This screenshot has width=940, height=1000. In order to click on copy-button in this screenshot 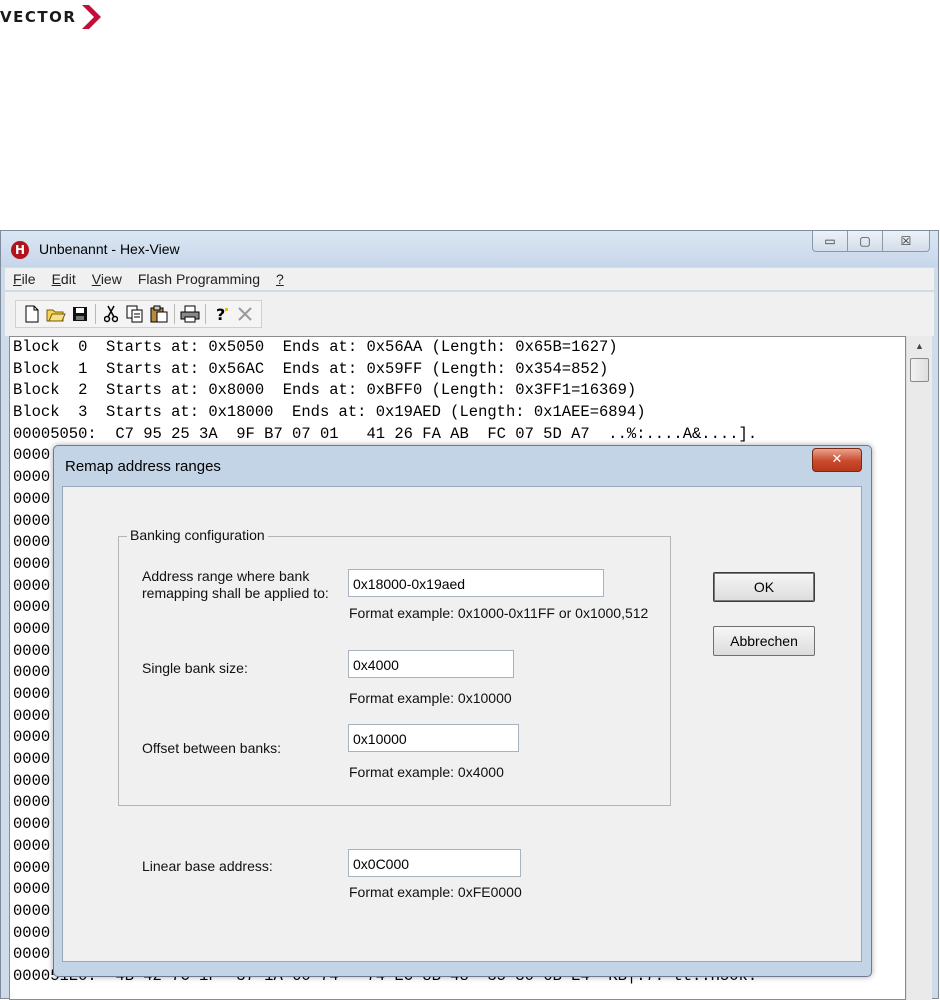, I will do `click(135, 314)`.